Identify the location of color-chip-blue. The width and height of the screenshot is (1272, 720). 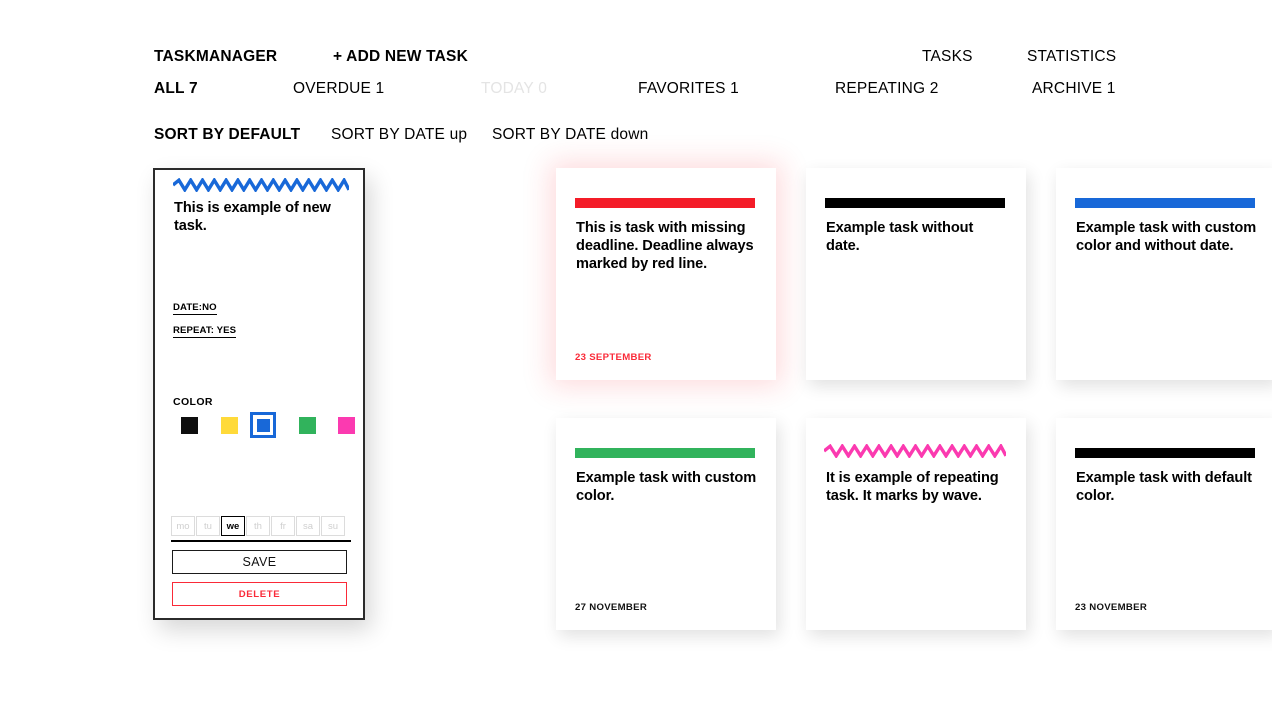
(263, 425).